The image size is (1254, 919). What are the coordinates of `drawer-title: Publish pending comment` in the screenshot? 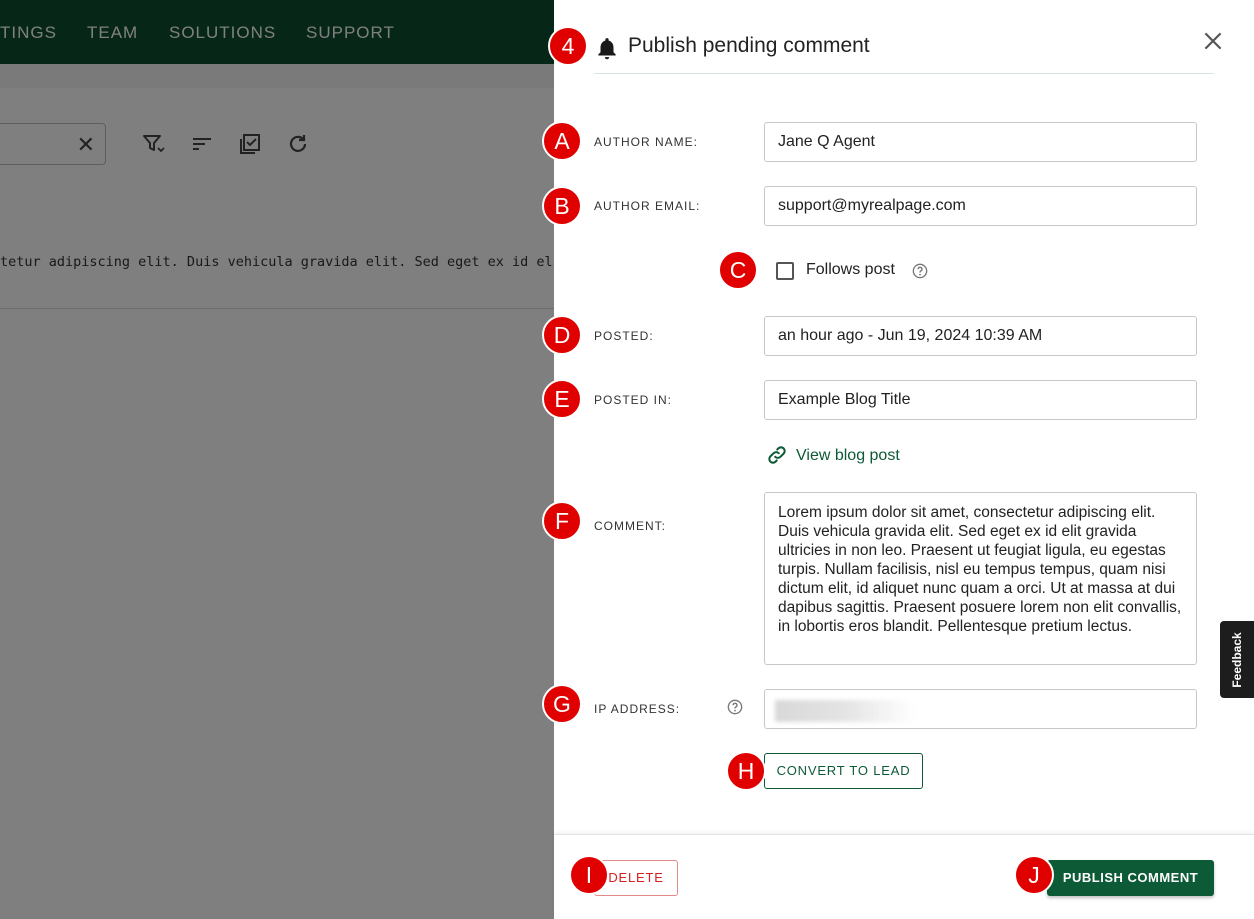 It's located at (749, 45).